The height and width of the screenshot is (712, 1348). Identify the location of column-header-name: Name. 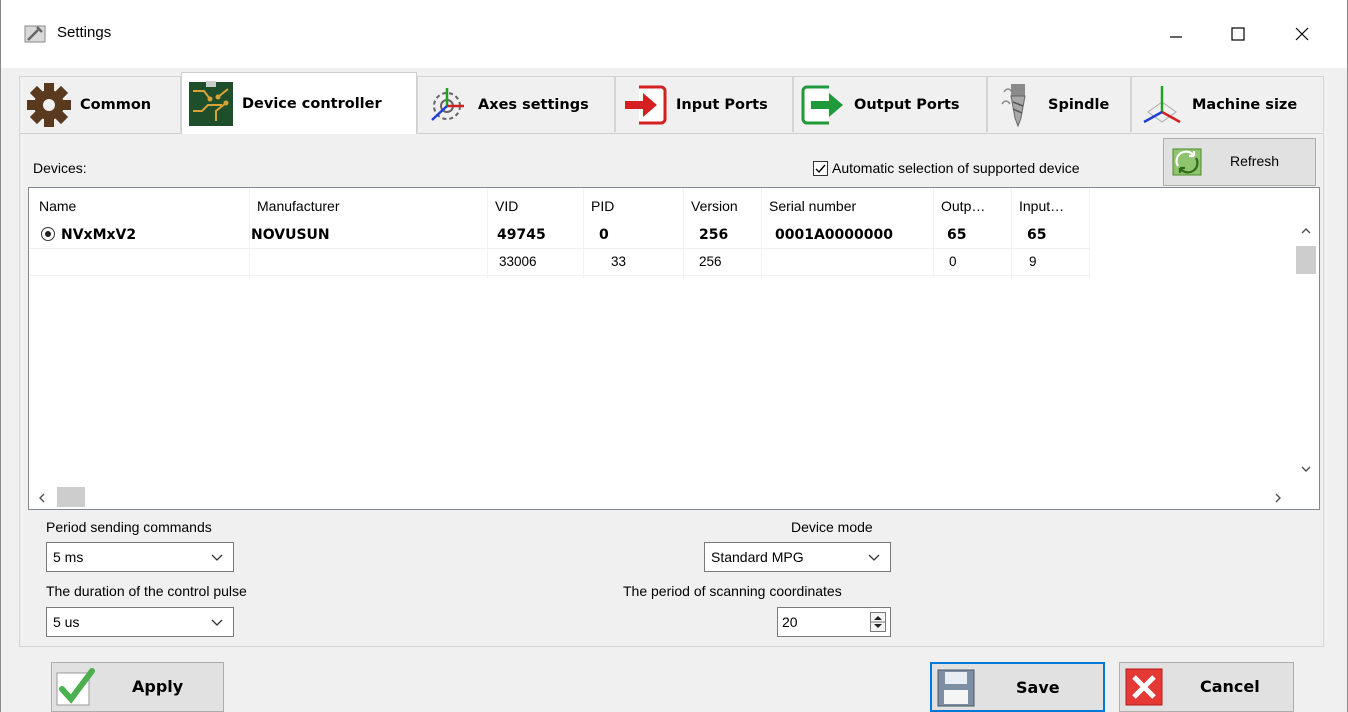
(57, 206).